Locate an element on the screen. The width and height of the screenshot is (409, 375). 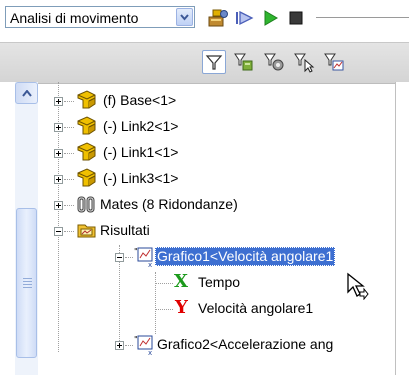
tree-item-link2: (-) Link2<1> is located at coordinates (218, 127).